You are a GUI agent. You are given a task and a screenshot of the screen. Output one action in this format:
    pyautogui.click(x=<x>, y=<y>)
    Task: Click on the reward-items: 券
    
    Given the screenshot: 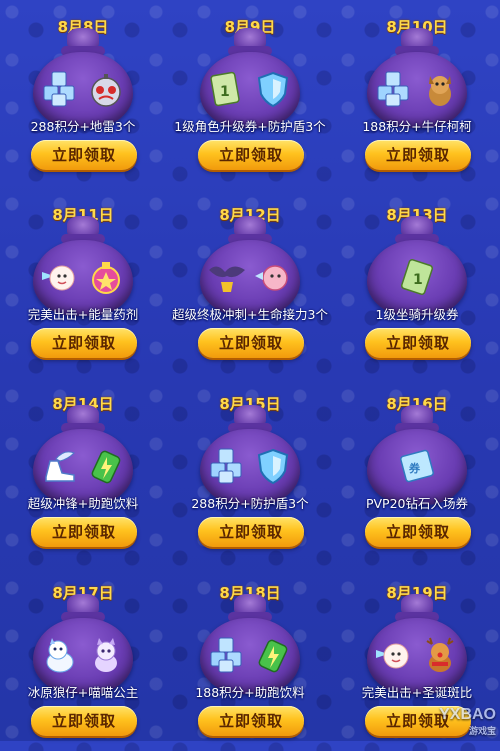 What is the action you would take?
    pyautogui.click(x=417, y=466)
    